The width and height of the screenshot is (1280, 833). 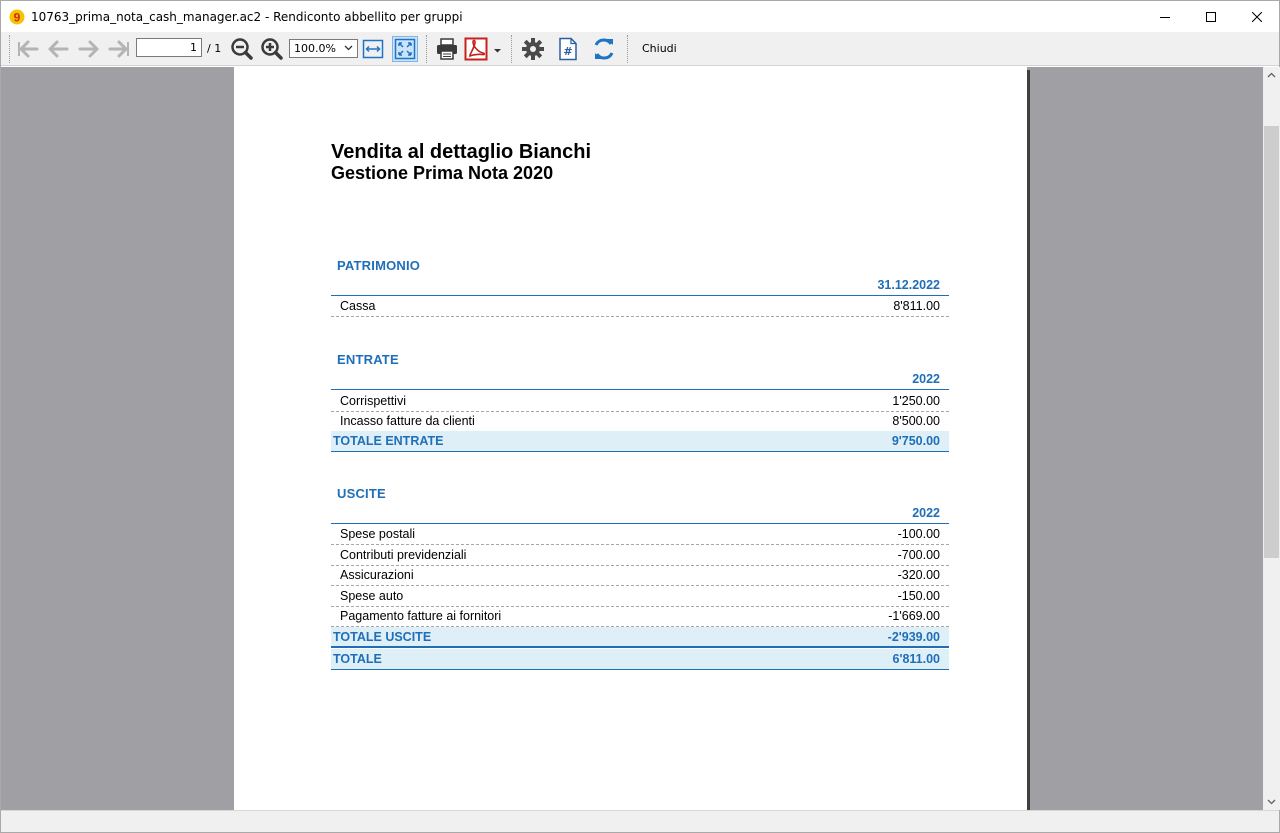 What do you see at coordinates (315, 48) in the screenshot?
I see `zoom-value: 100.0%` at bounding box center [315, 48].